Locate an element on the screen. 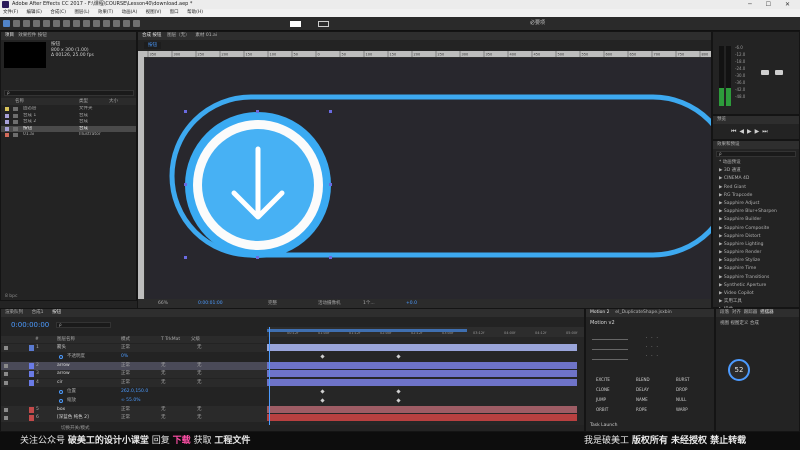 The image size is (800, 450). project-search-input: ρ is located at coordinates (69, 93).